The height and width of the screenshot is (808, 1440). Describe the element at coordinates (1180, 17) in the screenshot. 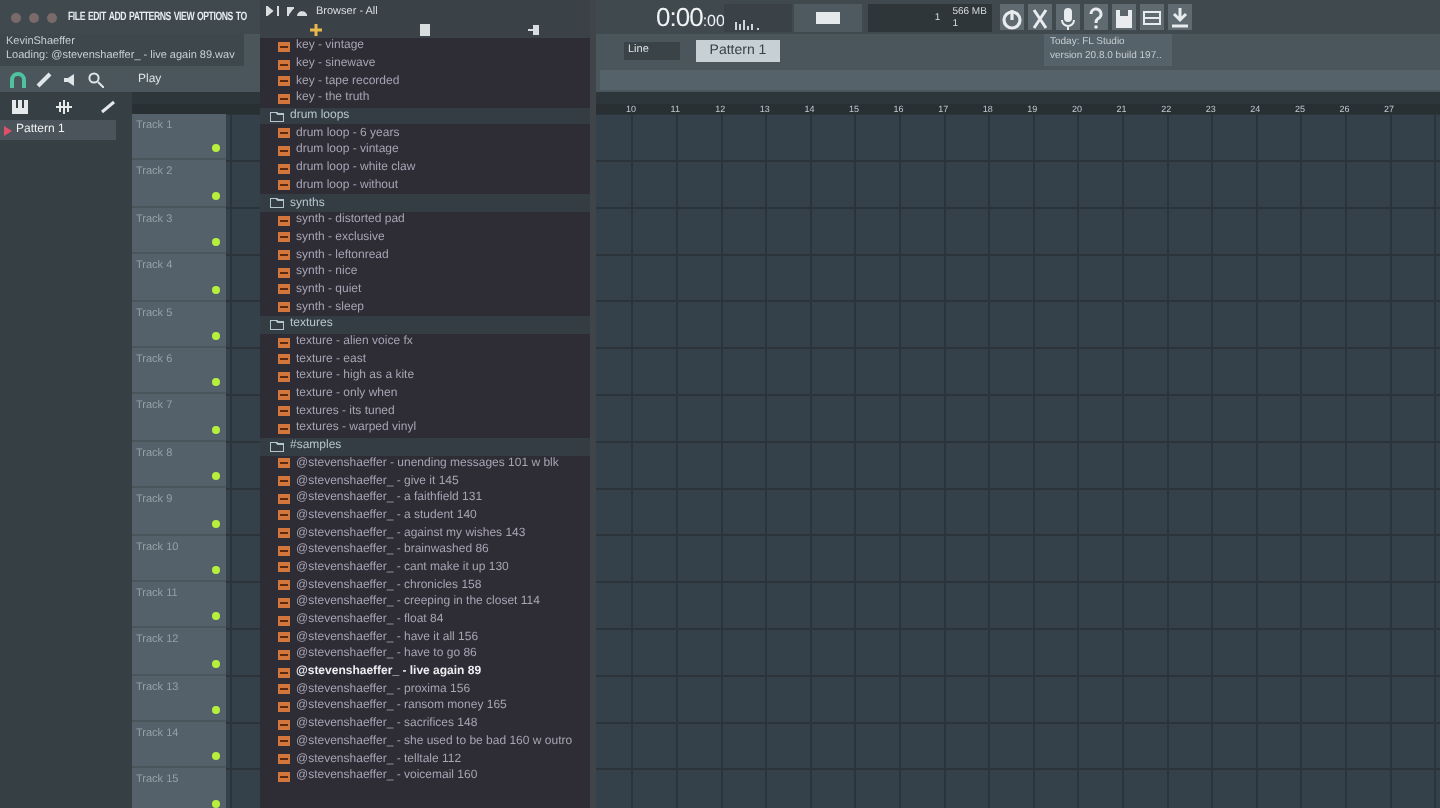

I see `download-button` at that location.